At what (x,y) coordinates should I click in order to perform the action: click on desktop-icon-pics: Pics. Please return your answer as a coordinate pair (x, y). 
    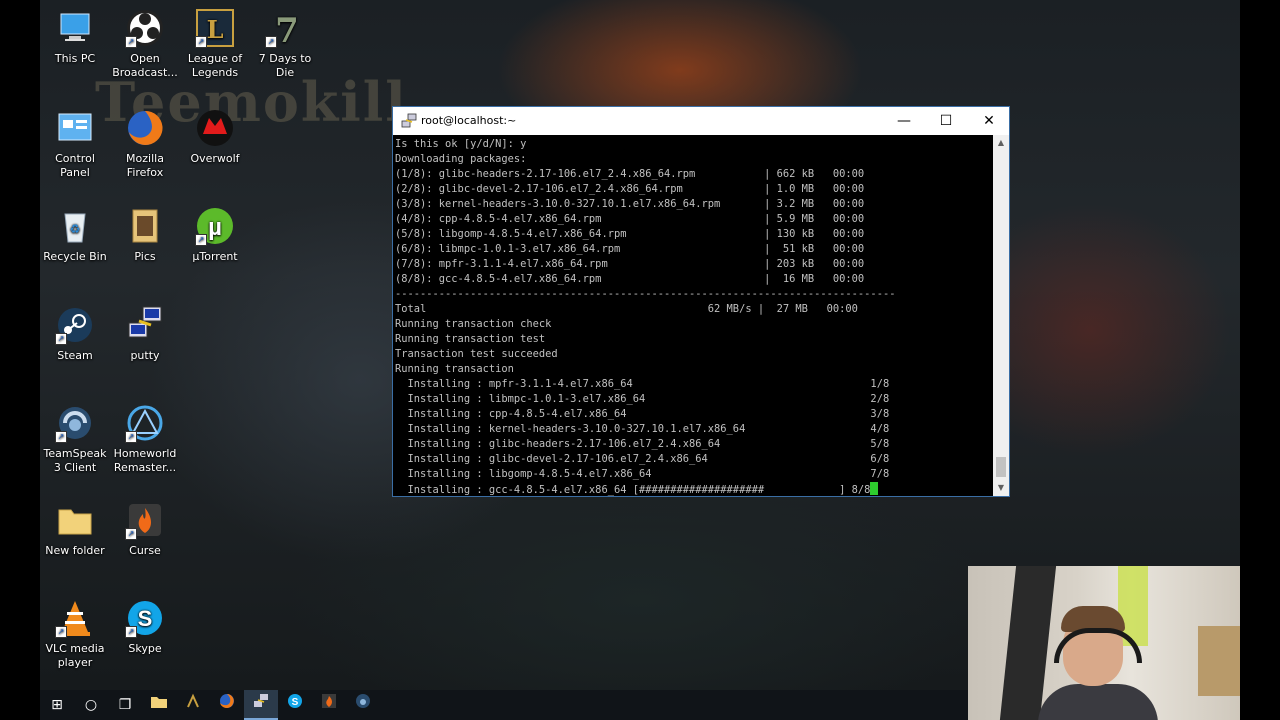
    Looking at the image, I should click on (145, 235).